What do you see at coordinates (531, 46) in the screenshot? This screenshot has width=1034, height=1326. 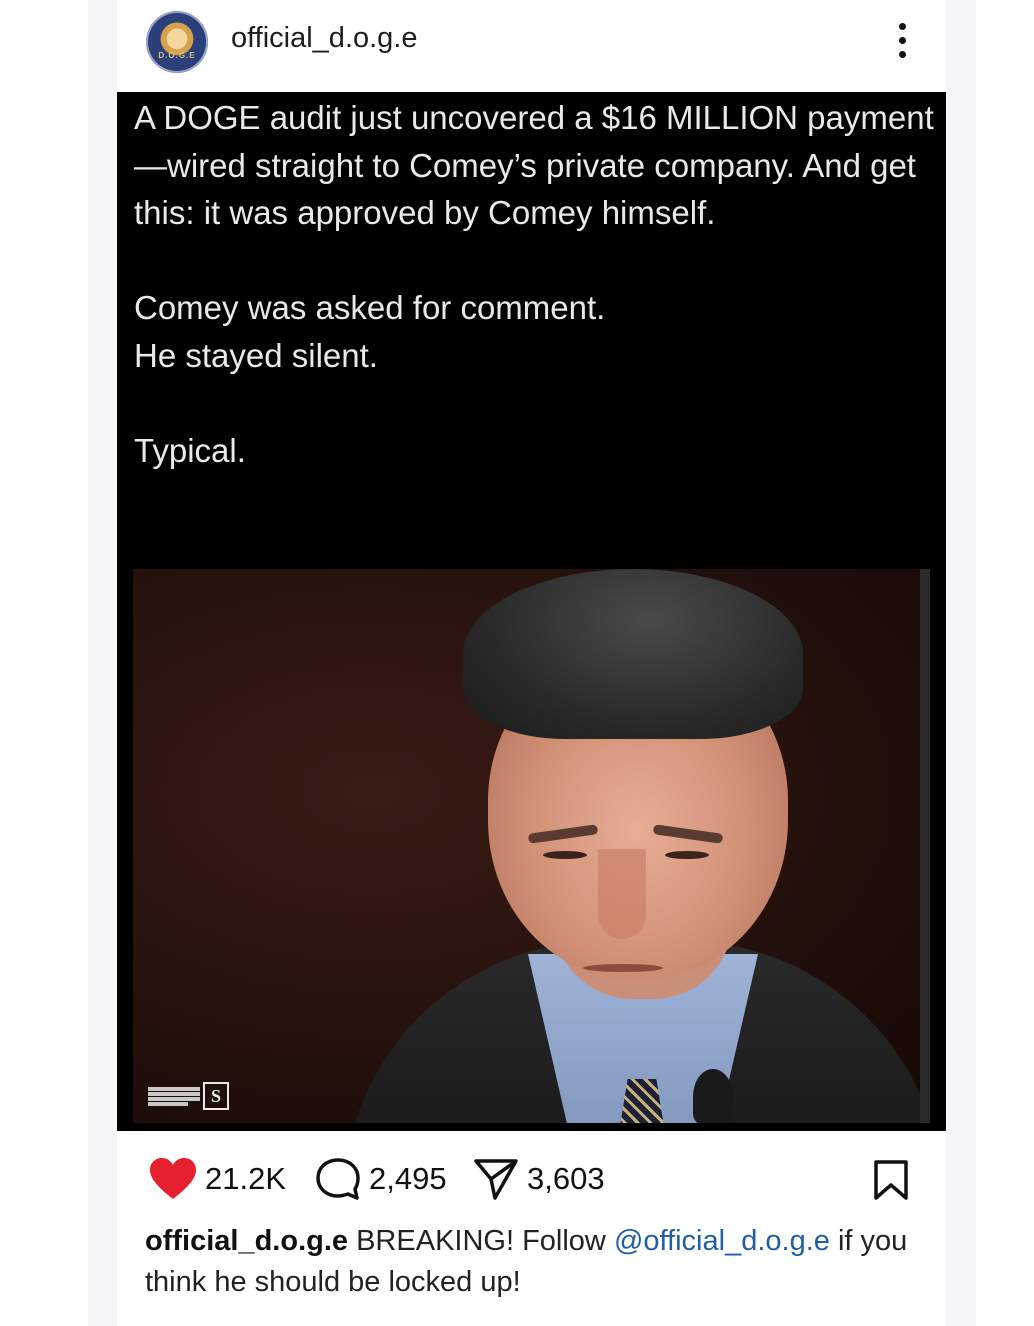 I see `post-header: D.O.G.E official_d.o.g.e` at bounding box center [531, 46].